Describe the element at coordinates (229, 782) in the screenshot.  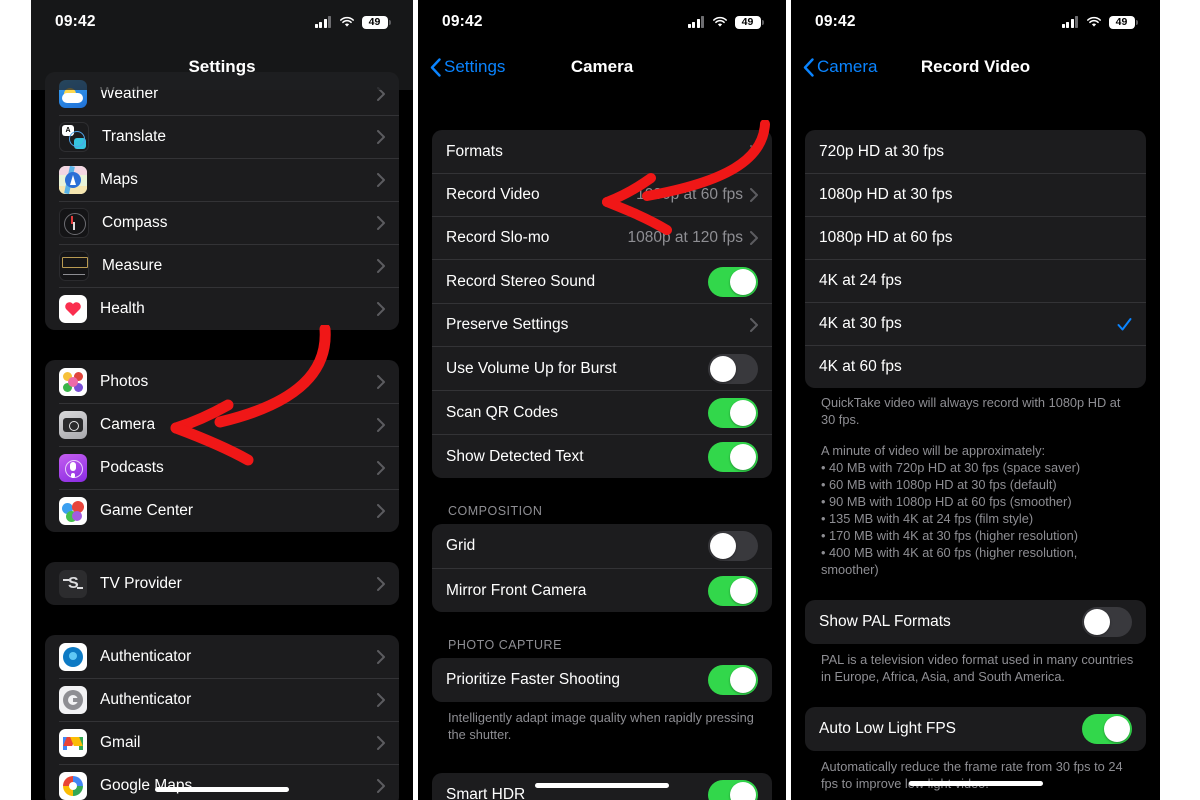
I see `sidebar-item-google-maps: Google Maps` at that location.